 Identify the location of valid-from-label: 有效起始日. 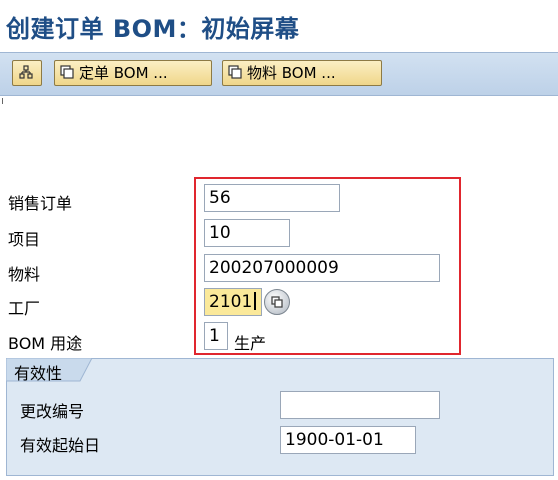
(60, 445).